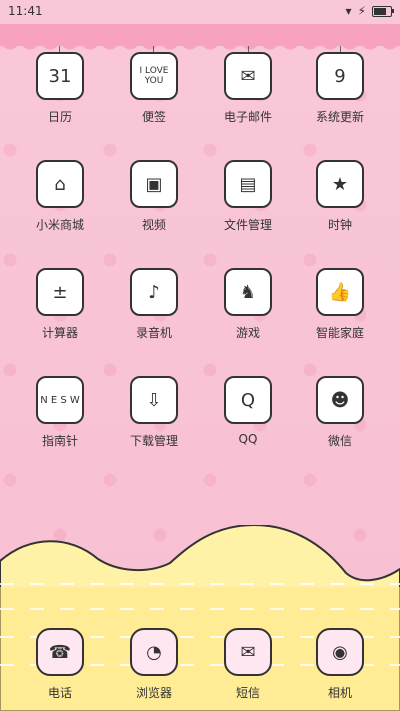  What do you see at coordinates (59, 225) in the screenshot?
I see `app-label: 小米商城` at bounding box center [59, 225].